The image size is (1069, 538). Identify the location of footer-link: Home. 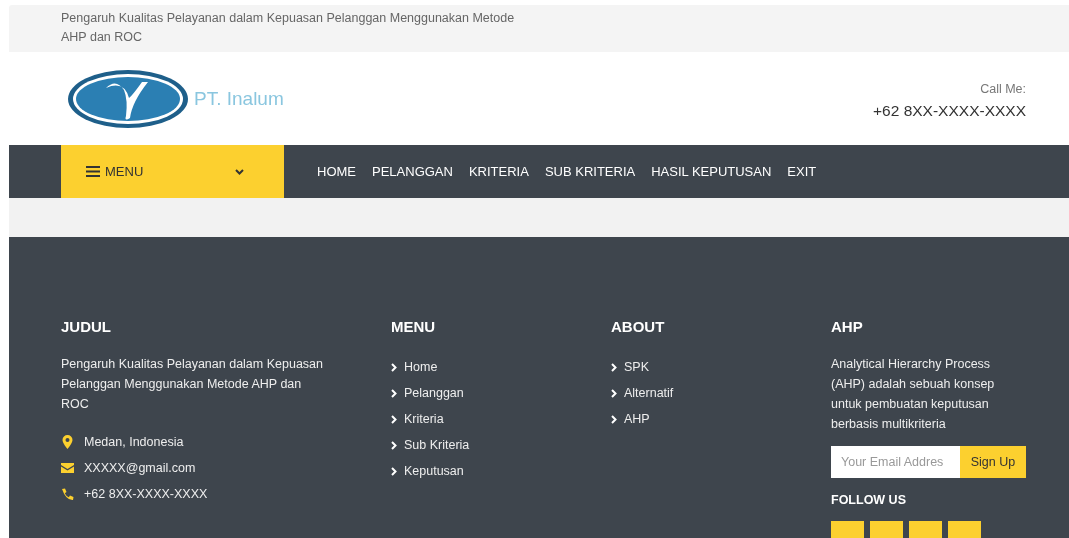
(421, 367).